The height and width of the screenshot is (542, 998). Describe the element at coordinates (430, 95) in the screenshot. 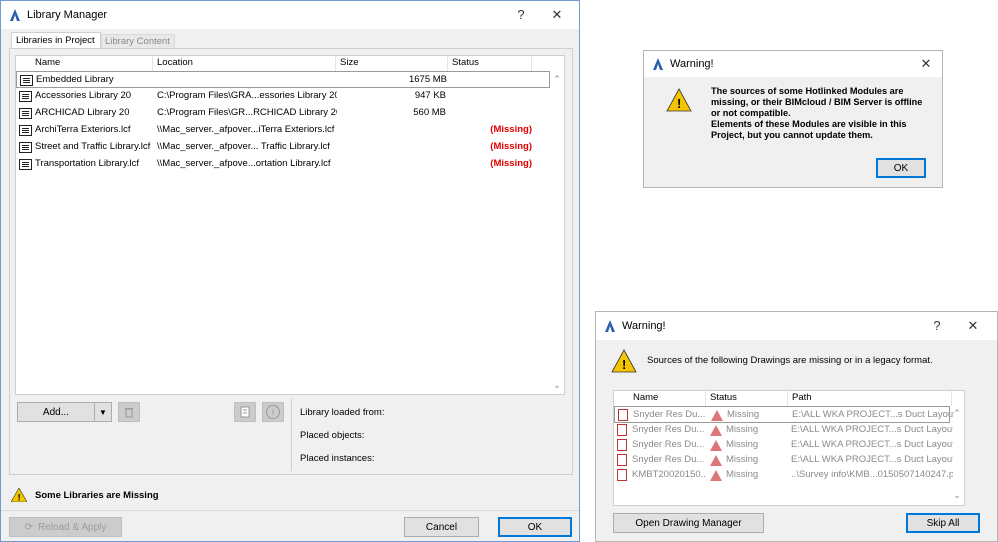

I see `library-size: 947 KB` at that location.